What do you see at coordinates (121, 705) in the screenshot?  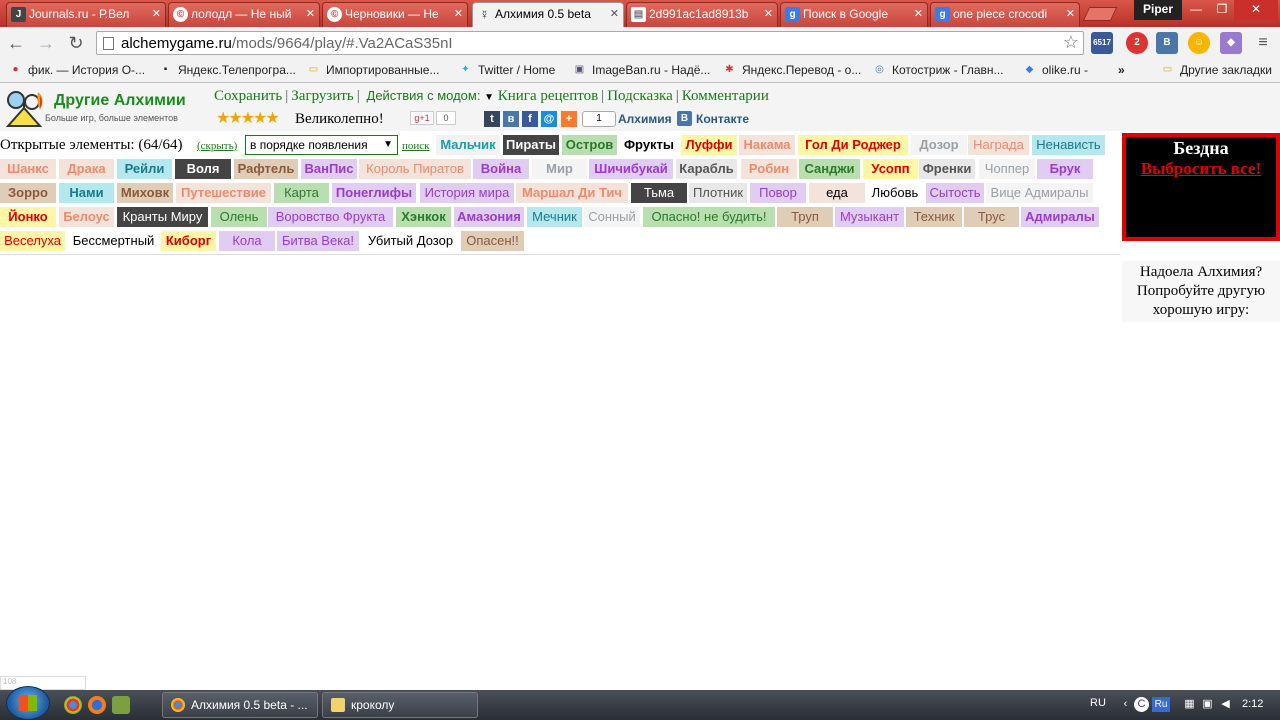 I see `app-icon` at bounding box center [121, 705].